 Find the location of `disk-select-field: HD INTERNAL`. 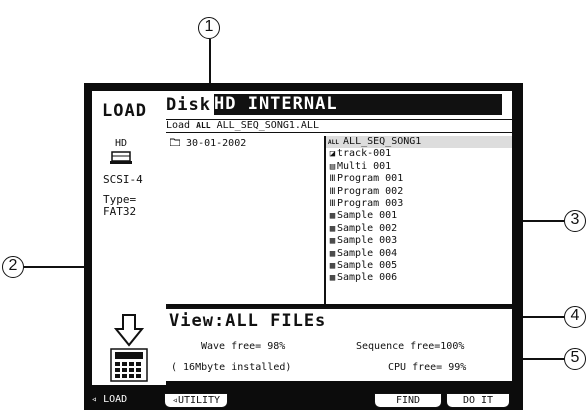

disk-select-field: HD INTERNAL is located at coordinates (358, 104).